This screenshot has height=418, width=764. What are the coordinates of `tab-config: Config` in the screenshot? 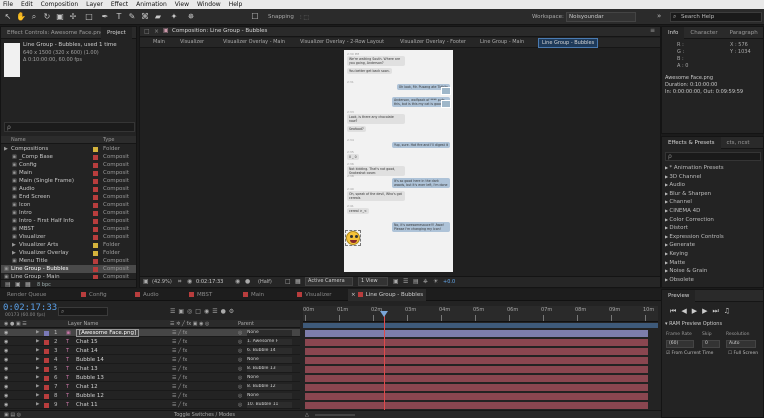 It's located at (103, 295).